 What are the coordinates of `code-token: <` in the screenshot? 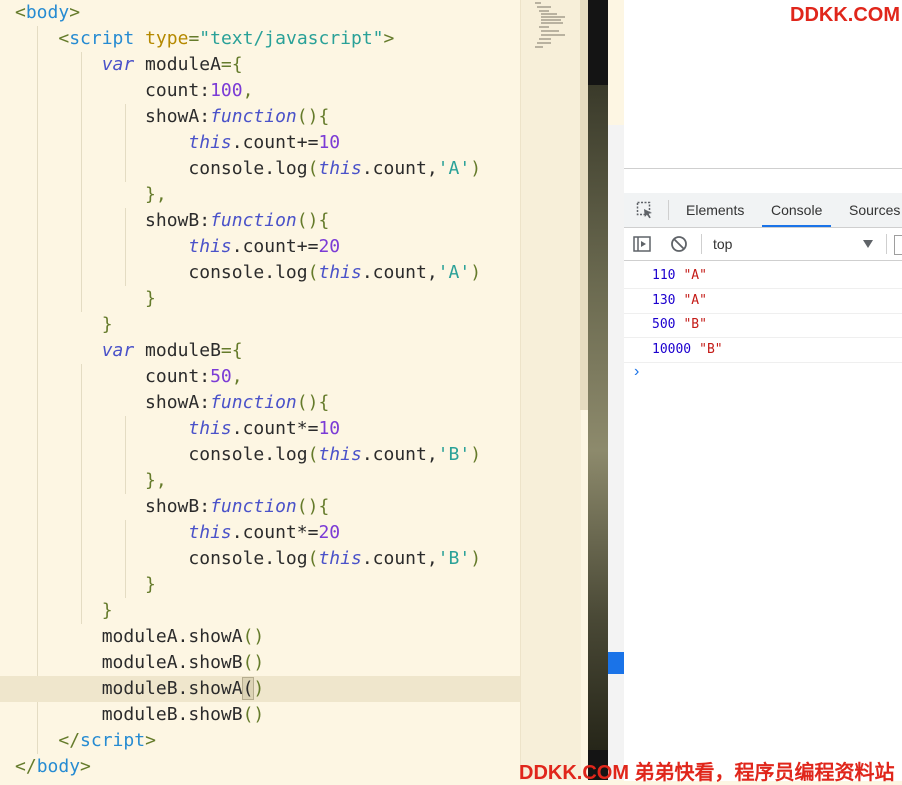 It's located at (20, 12).